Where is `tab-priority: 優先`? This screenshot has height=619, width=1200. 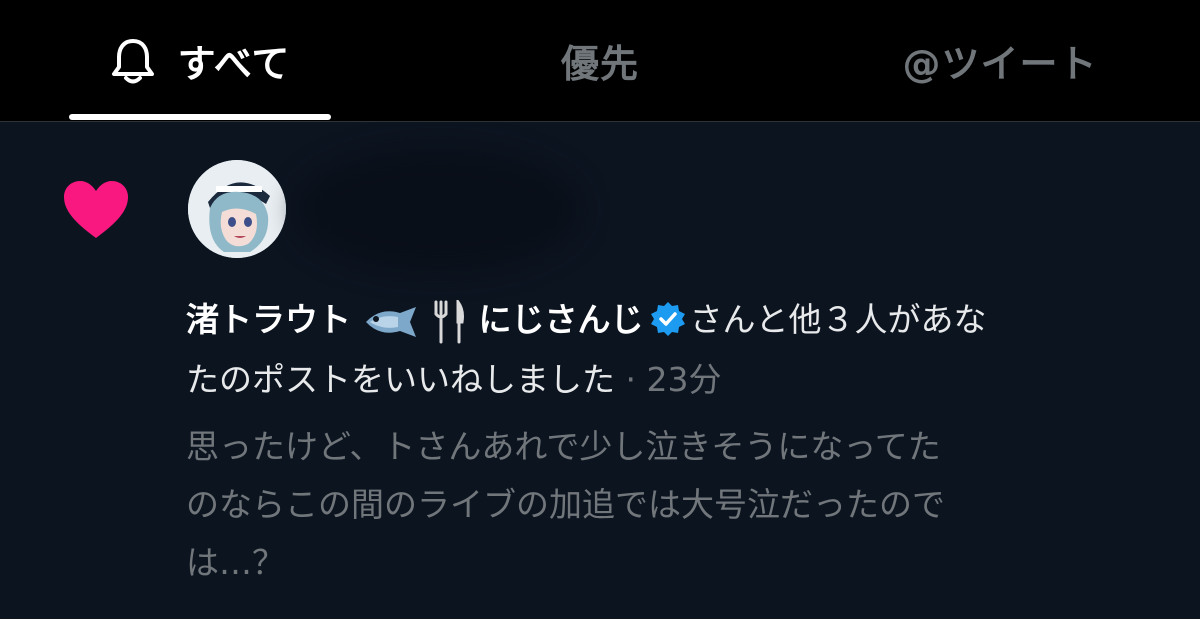
tab-priority: 優先 is located at coordinates (600, 60).